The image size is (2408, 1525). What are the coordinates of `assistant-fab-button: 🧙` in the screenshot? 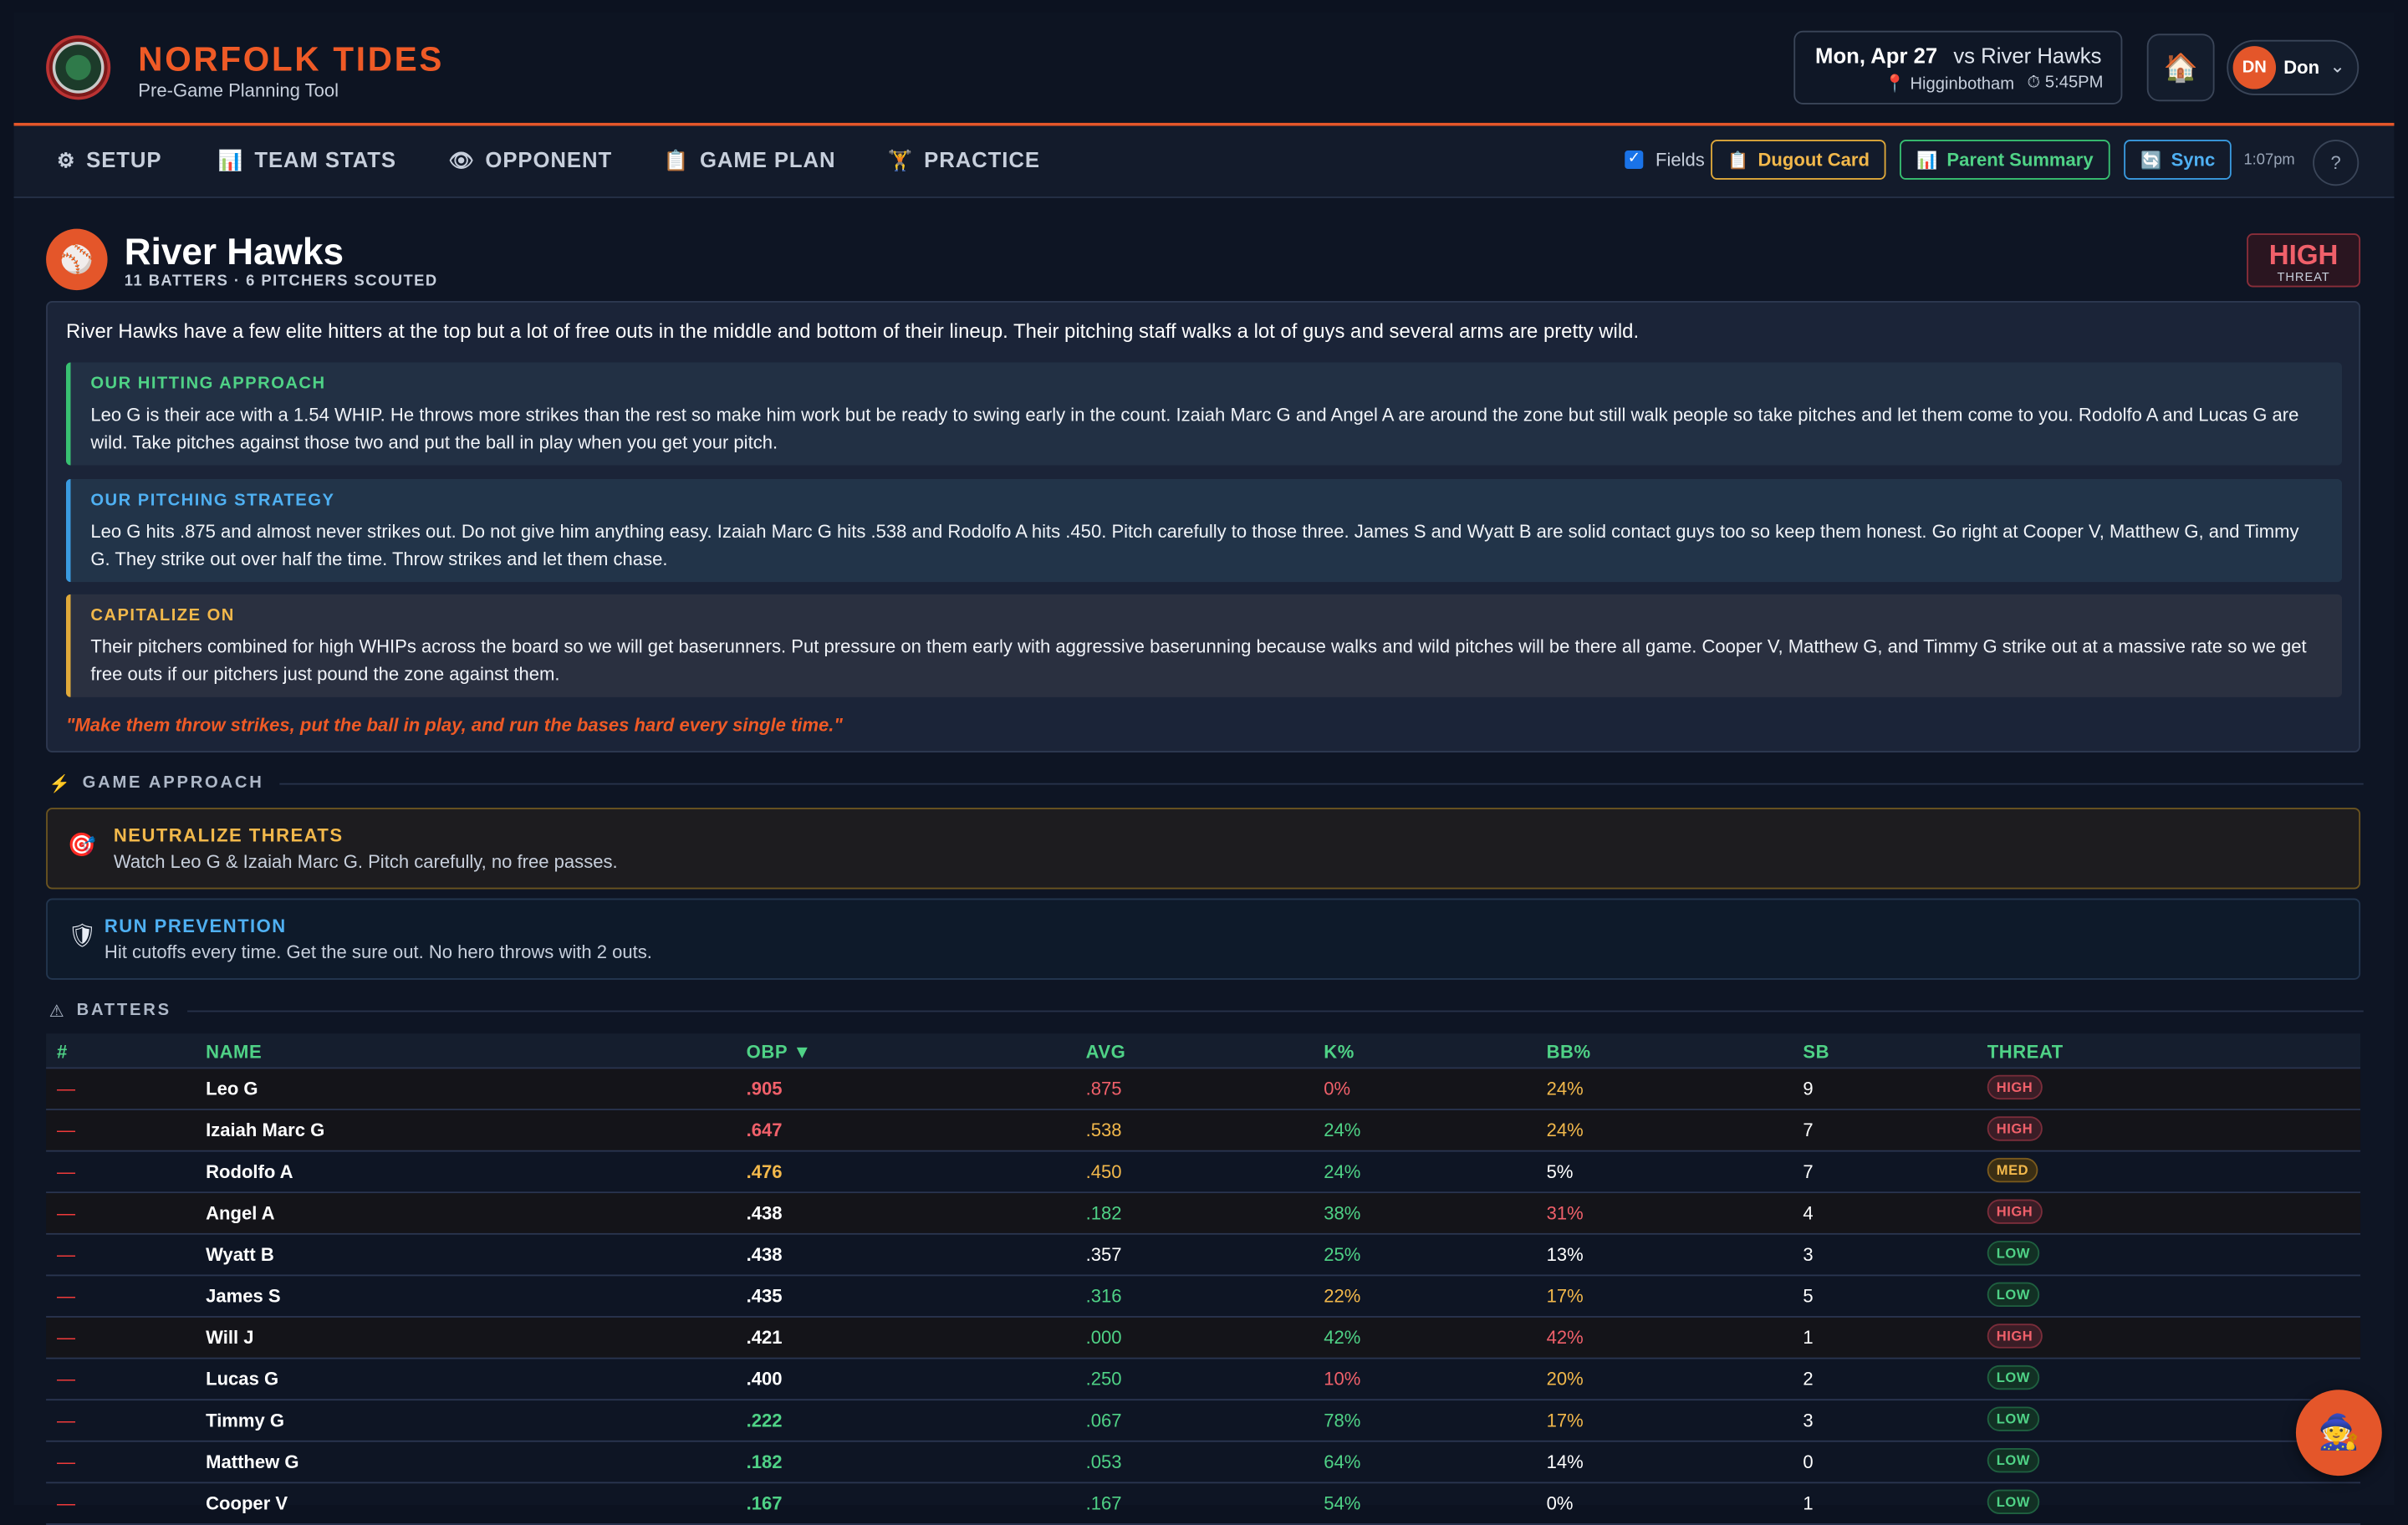 It's located at (2339, 1433).